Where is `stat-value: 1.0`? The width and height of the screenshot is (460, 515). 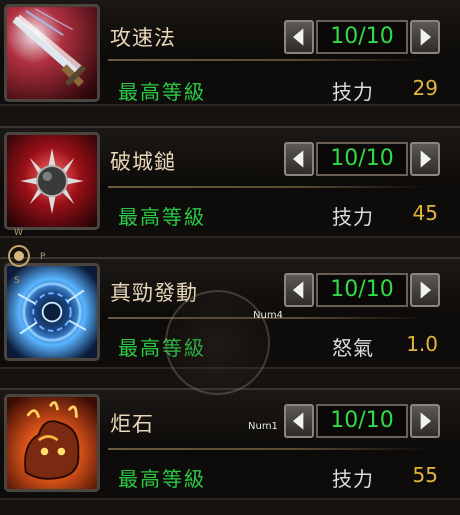
stat-value: 1.0 is located at coordinates (422, 344).